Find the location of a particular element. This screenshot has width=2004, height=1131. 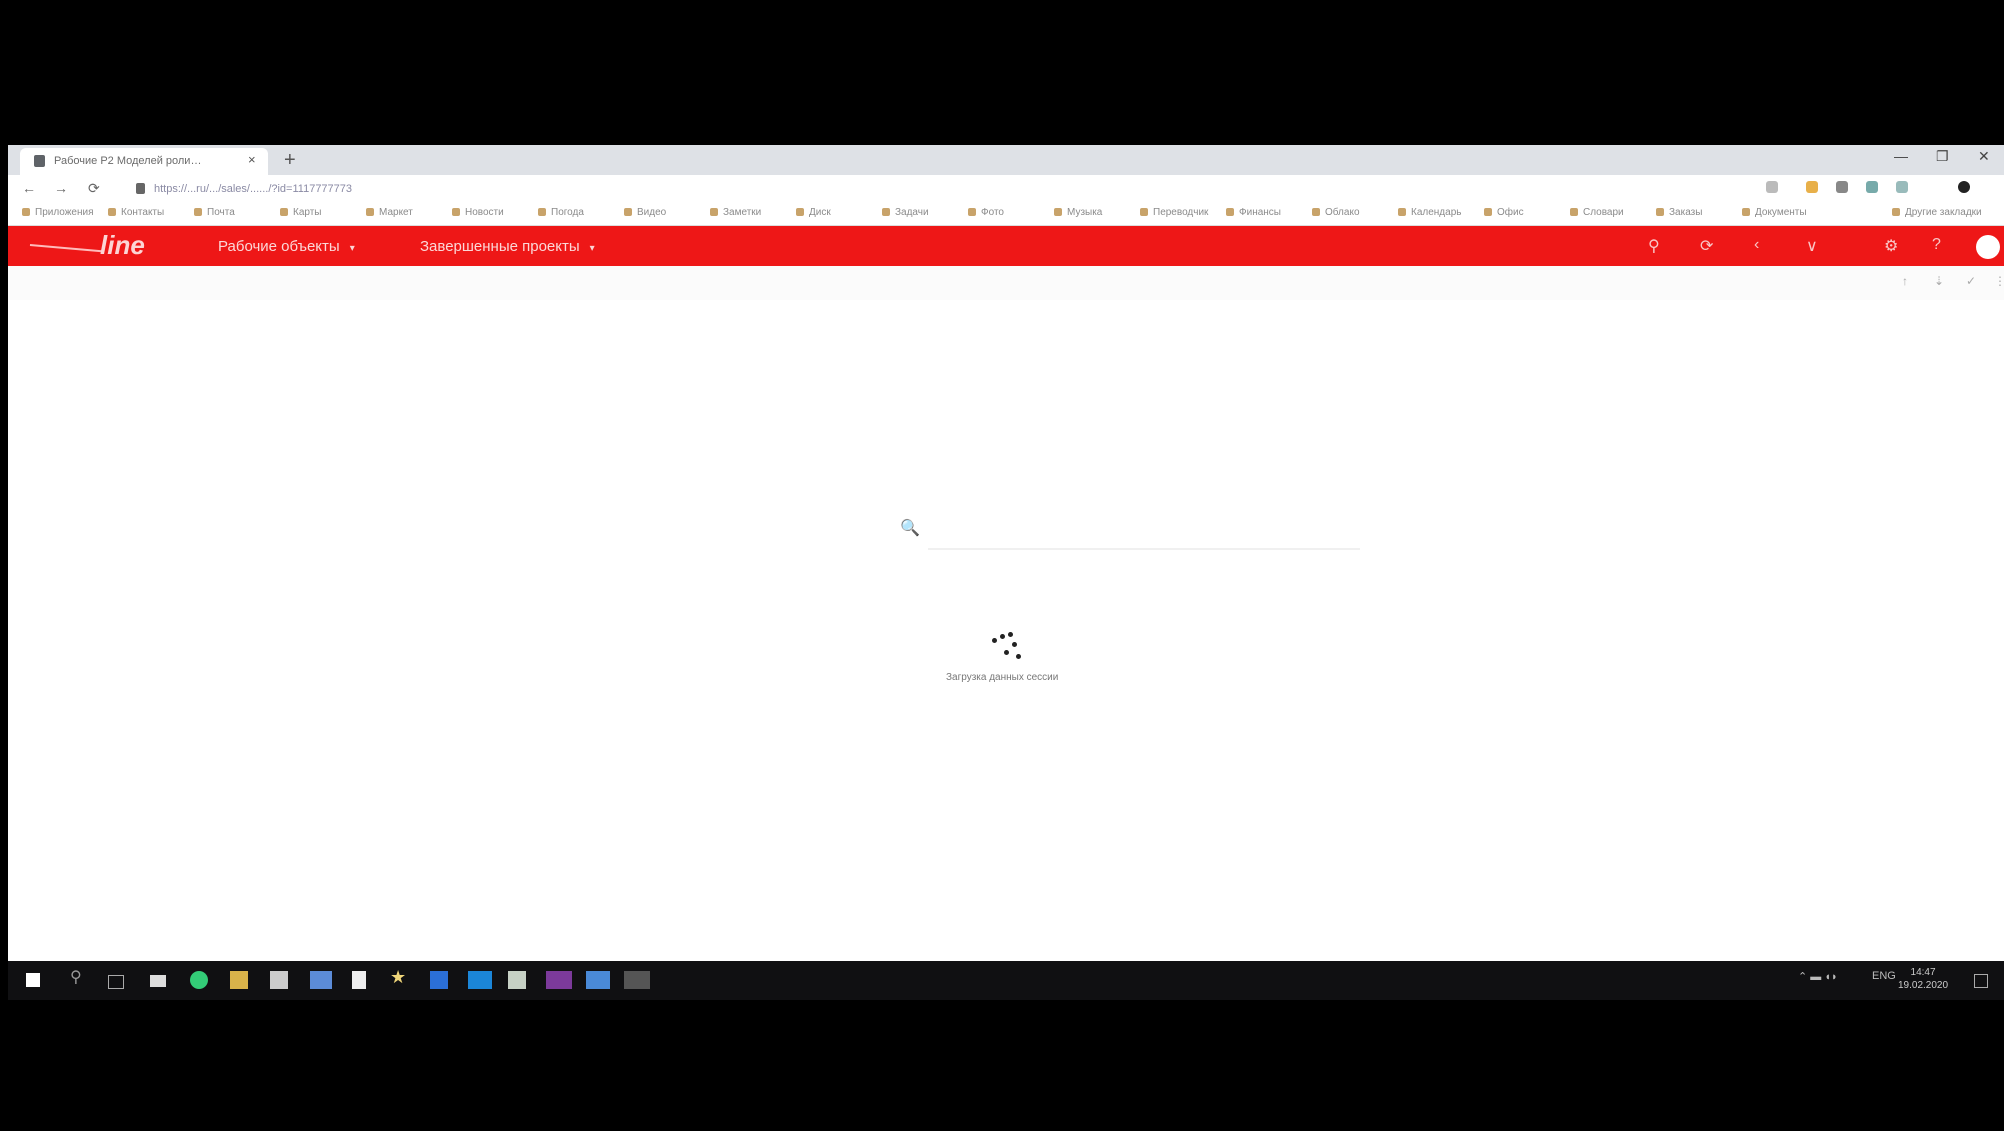

loading-spinner is located at coordinates (1008, 647).